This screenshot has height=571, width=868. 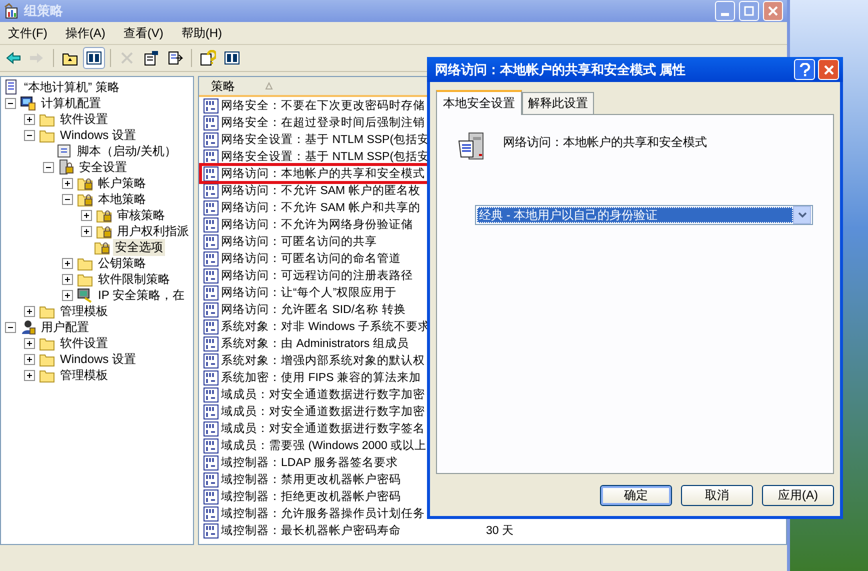 I want to click on back-arrow-icon, so click(x=13, y=58).